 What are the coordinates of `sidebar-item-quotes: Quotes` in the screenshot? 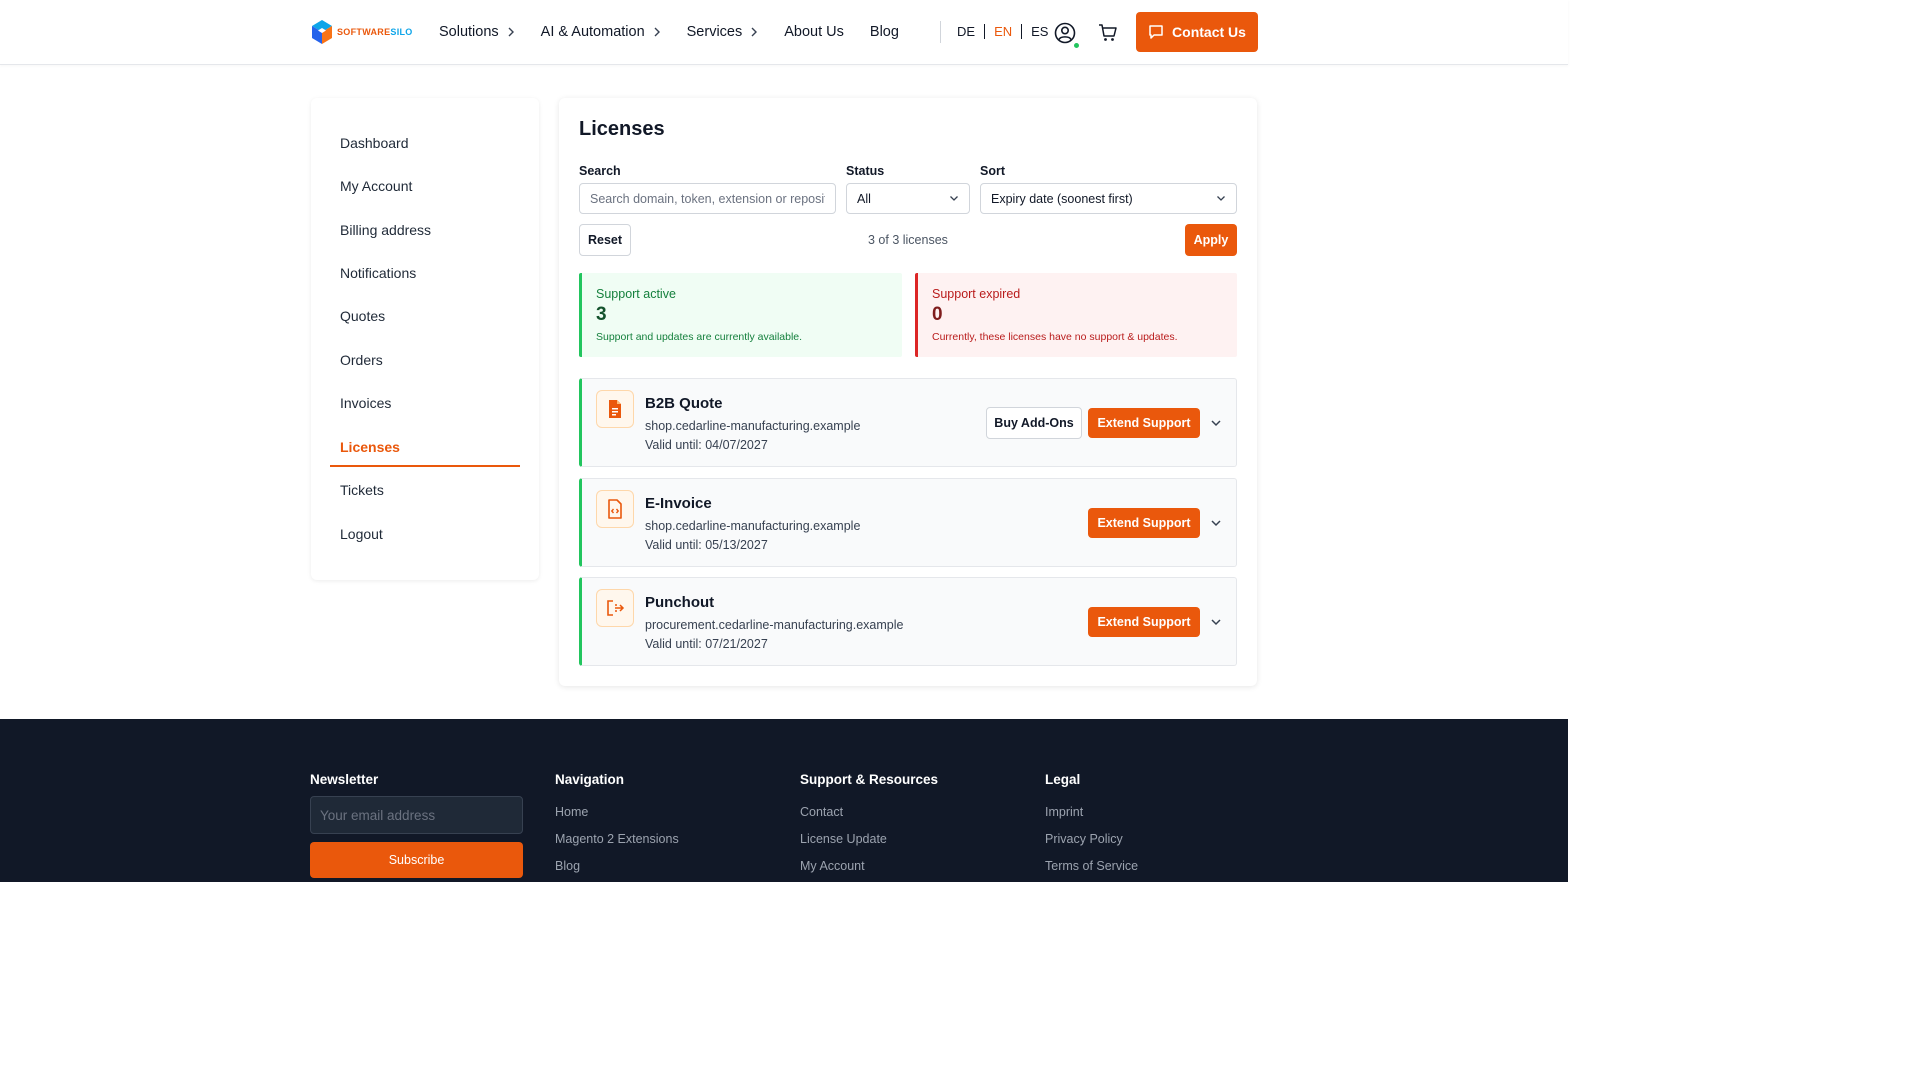 It's located at (362, 316).